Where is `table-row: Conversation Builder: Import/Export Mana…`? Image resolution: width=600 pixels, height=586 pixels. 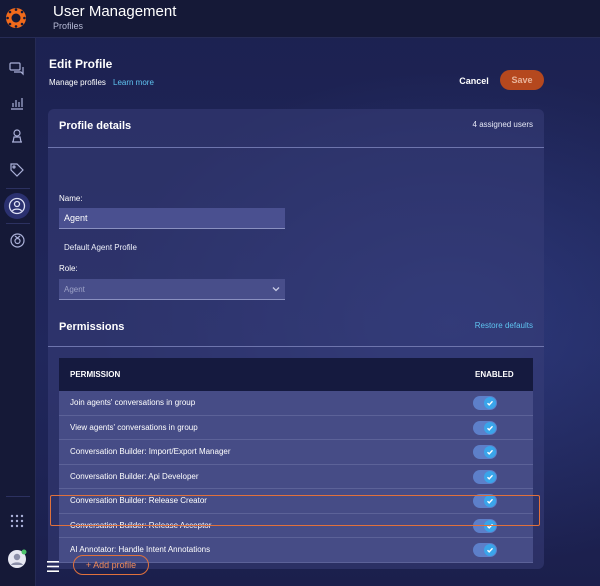
table-row: Conversation Builder: Import/Export Mana… is located at coordinates (296, 452).